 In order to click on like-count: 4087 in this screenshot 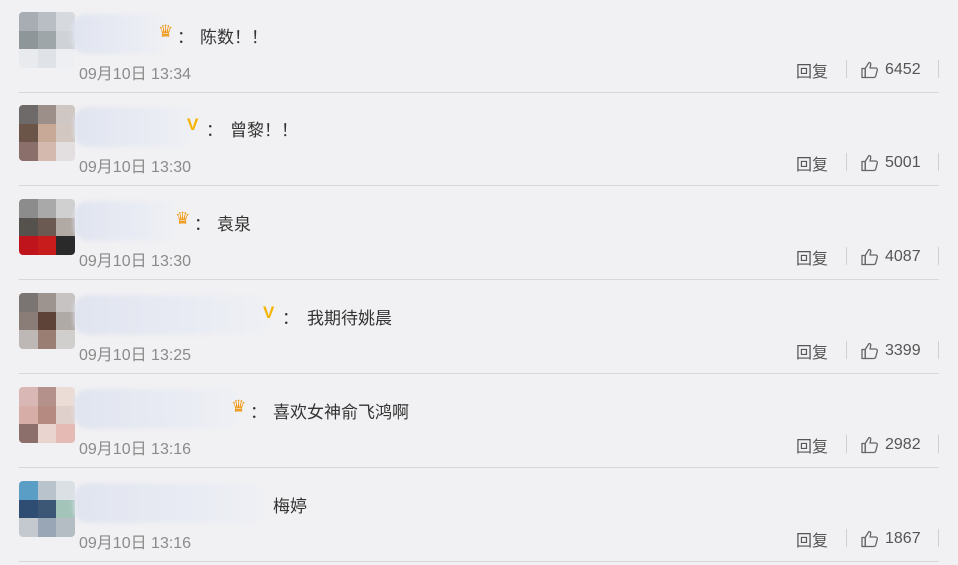, I will do `click(903, 256)`.